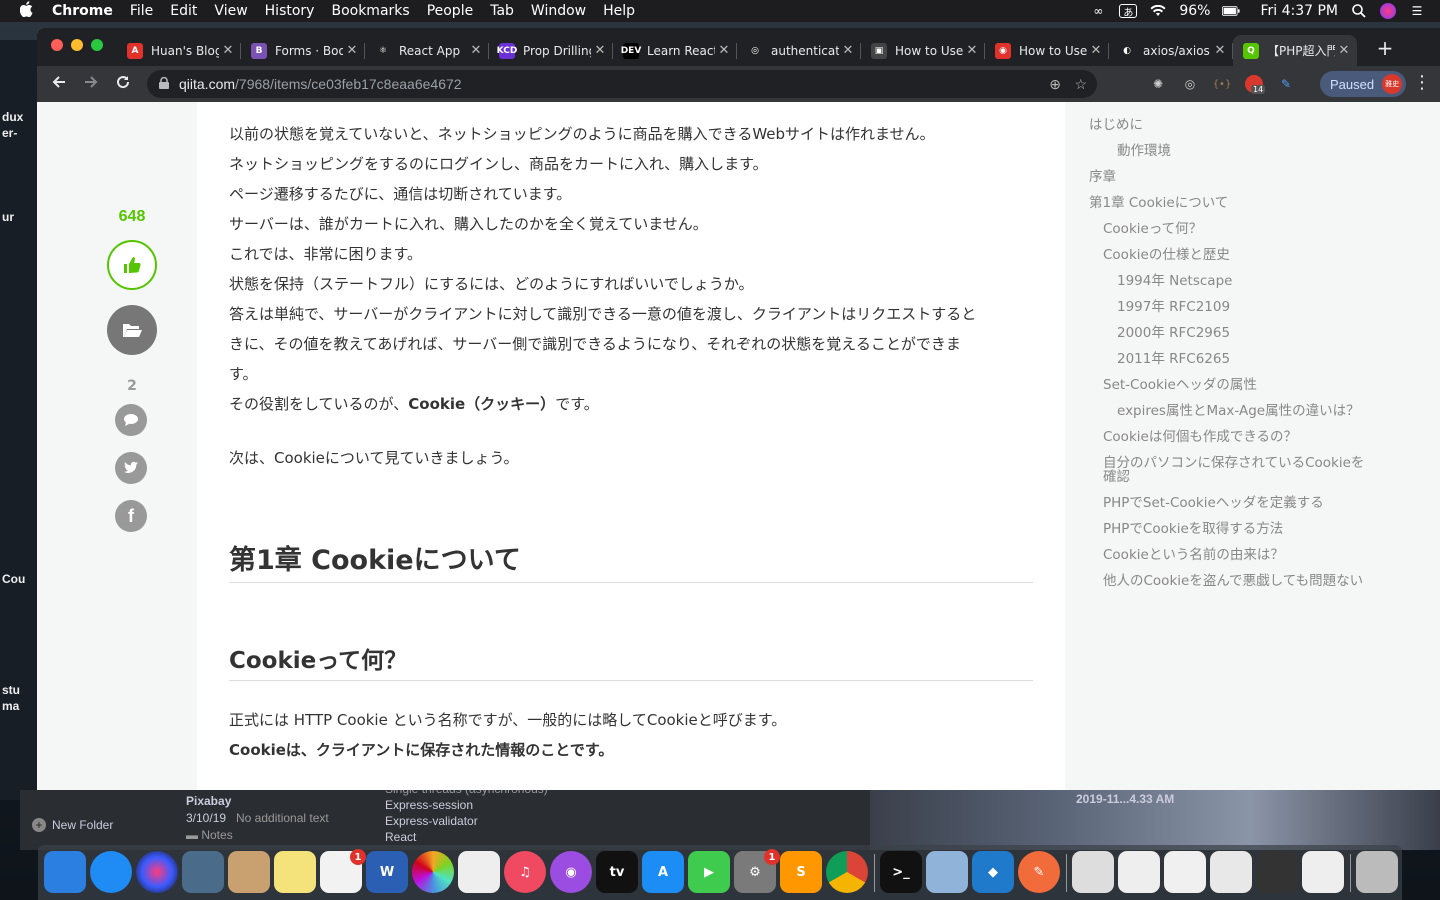 This screenshot has width=1440, height=900. What do you see at coordinates (203, 872) in the screenshot?
I see `mail-icon` at bounding box center [203, 872].